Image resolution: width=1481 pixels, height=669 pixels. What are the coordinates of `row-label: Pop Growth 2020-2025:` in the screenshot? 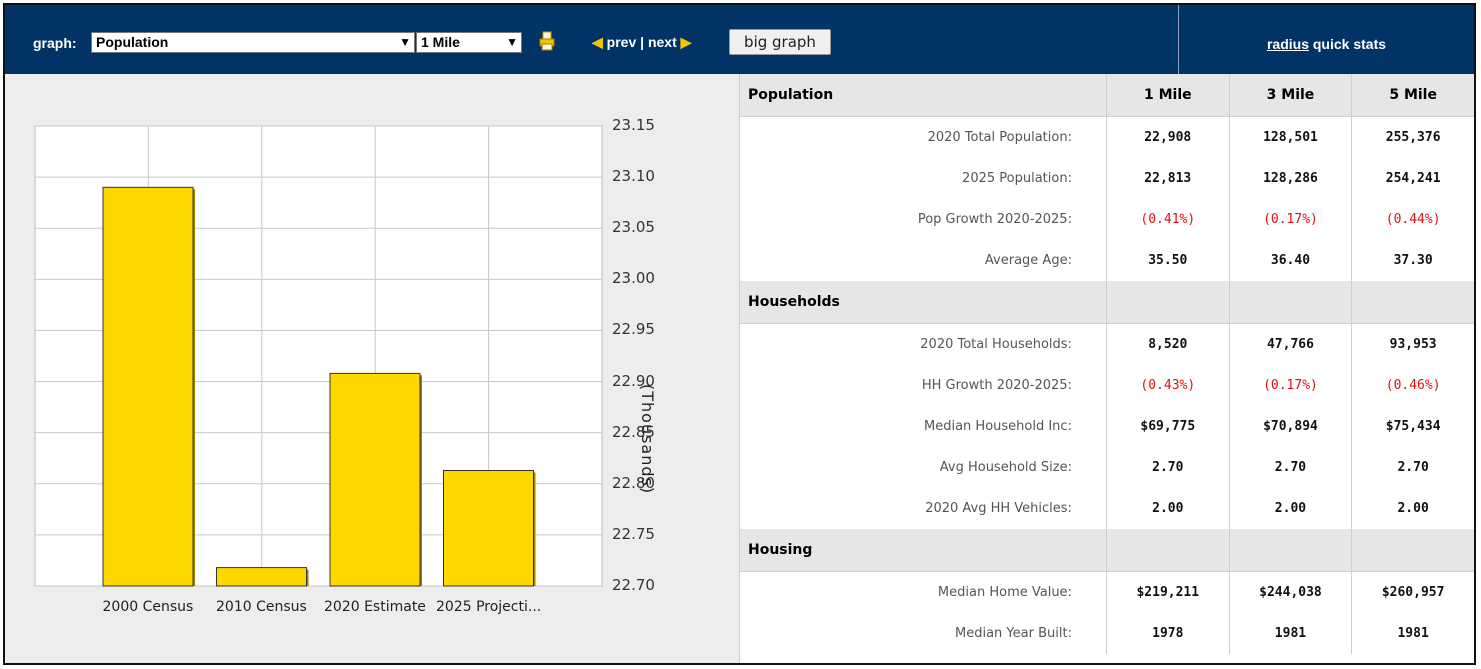 It's located at (994, 219).